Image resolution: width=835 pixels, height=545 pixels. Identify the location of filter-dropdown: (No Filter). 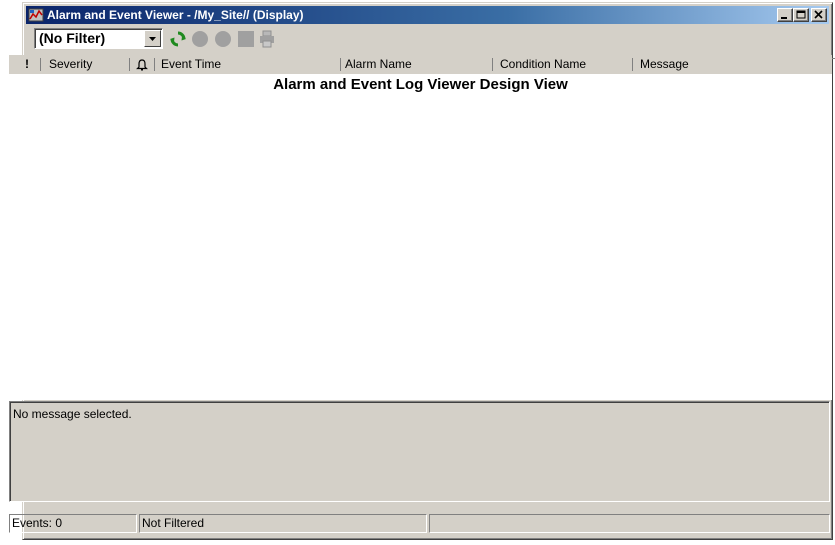
(98, 38).